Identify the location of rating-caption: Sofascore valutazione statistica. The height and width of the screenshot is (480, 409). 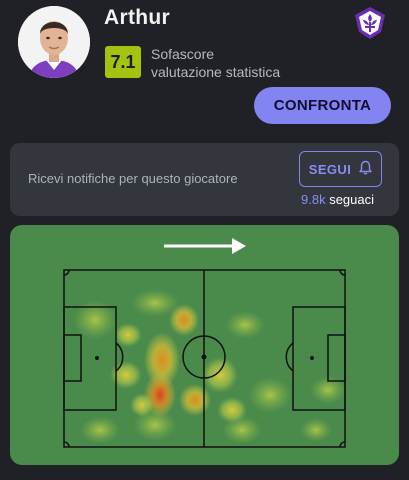
(215, 63).